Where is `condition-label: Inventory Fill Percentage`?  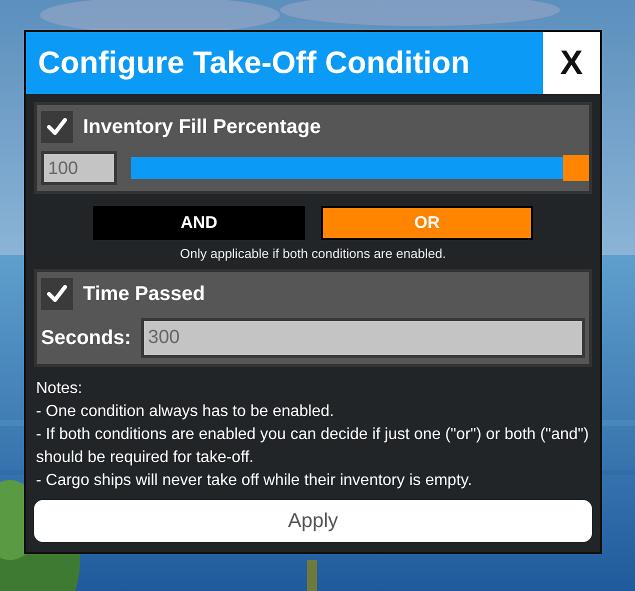
condition-label: Inventory Fill Percentage is located at coordinates (202, 127).